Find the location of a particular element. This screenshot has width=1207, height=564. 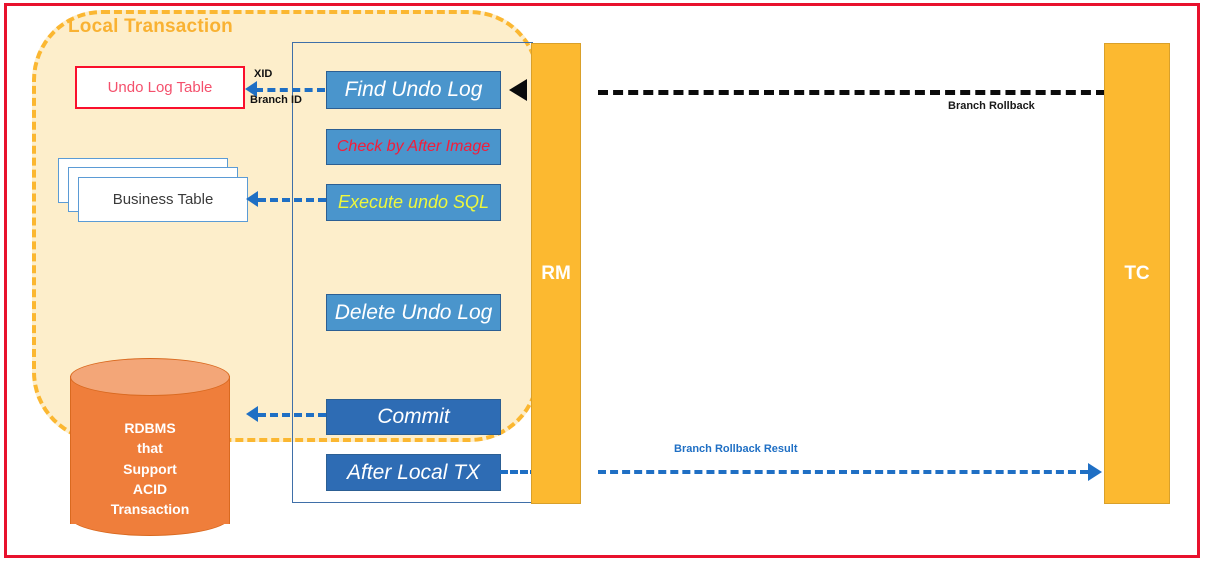

arrowhead-rdbms-icon is located at coordinates (252, 414).